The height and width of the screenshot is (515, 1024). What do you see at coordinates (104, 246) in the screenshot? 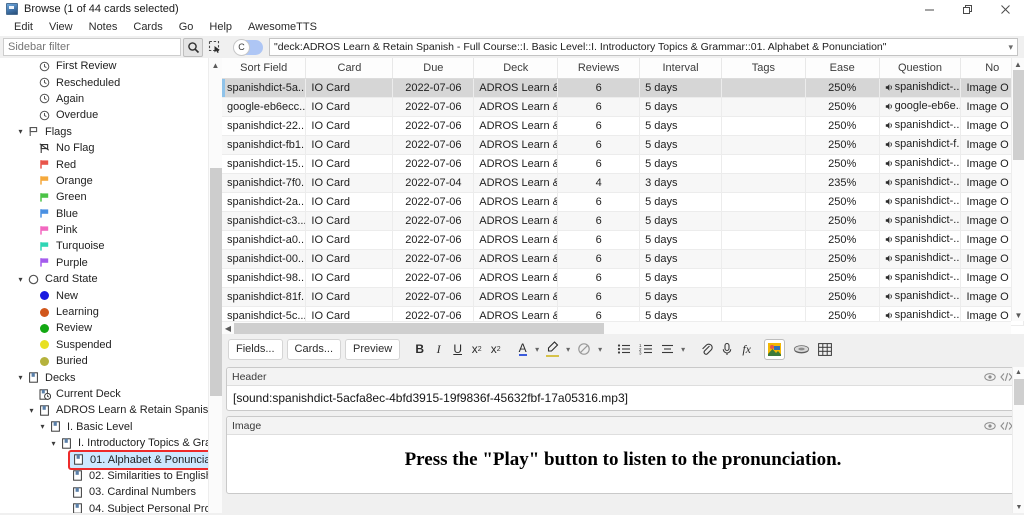
I see `sidebar-item-turquoise: Turquoise` at bounding box center [104, 246].